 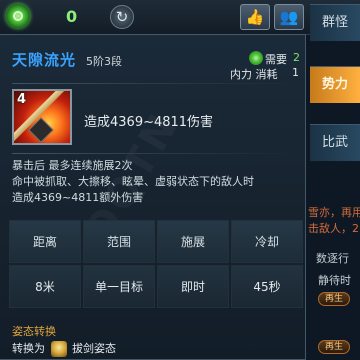 What do you see at coordinates (276, 59) in the screenshot?
I see `need-label: 需要` at bounding box center [276, 59].